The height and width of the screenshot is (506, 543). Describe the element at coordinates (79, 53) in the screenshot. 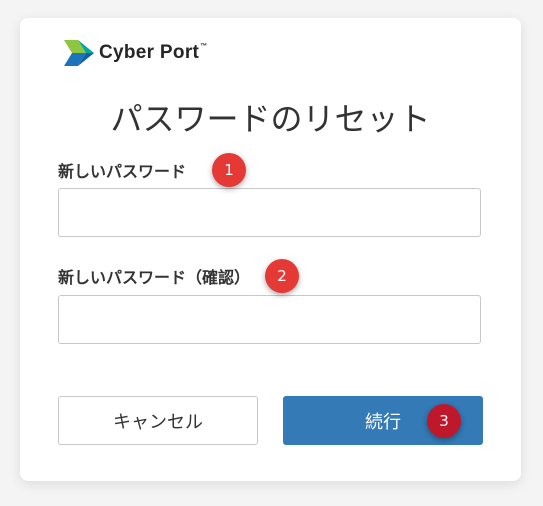

I see `cyberport-logo-icon` at that location.